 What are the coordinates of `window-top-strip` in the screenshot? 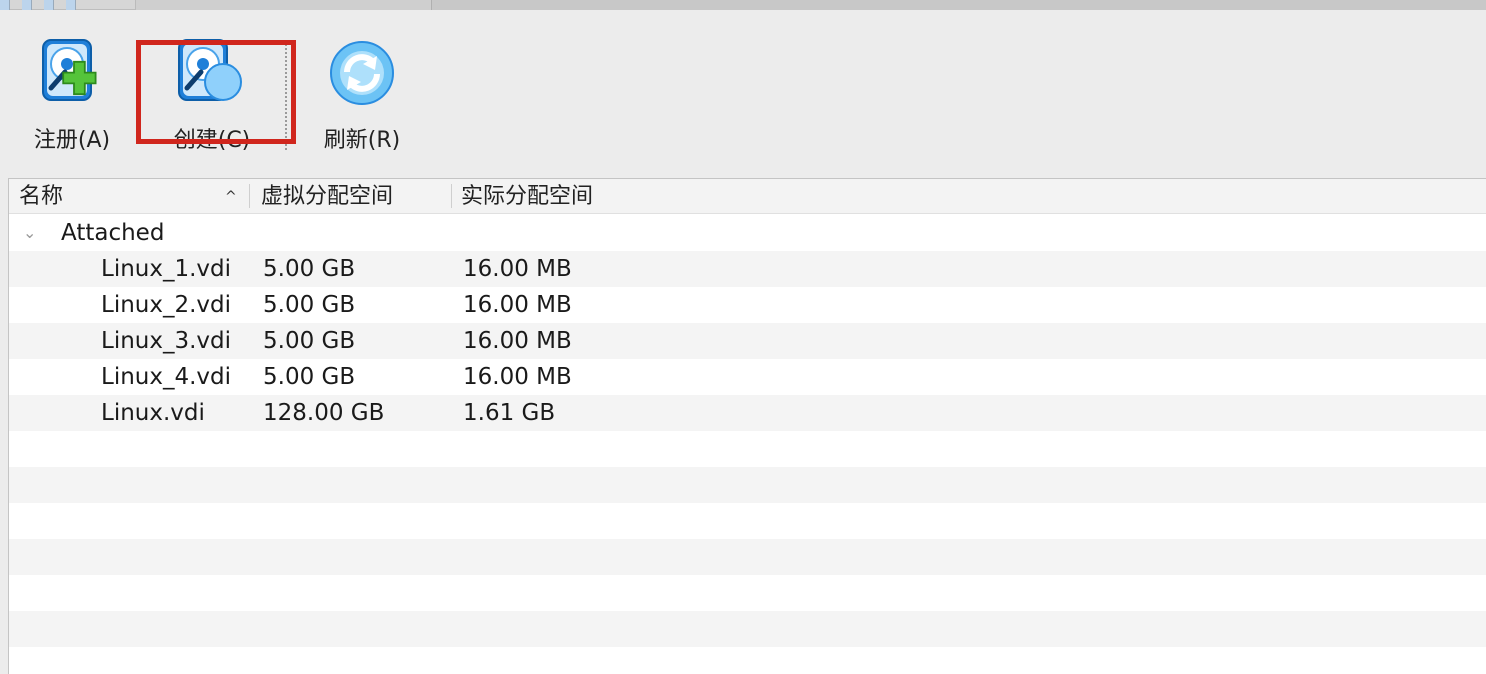 It's located at (743, 5).